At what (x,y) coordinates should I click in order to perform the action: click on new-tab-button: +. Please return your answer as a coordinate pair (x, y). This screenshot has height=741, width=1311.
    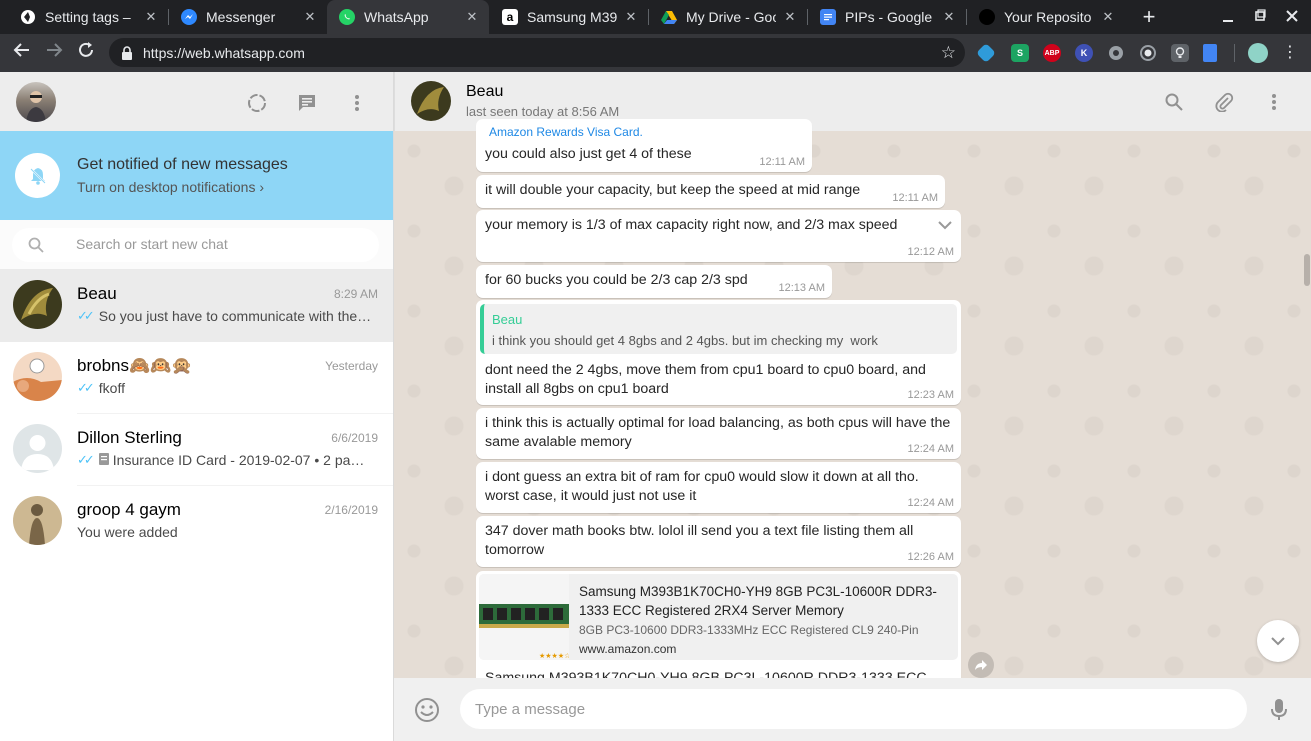
    Looking at the image, I should click on (1149, 17).